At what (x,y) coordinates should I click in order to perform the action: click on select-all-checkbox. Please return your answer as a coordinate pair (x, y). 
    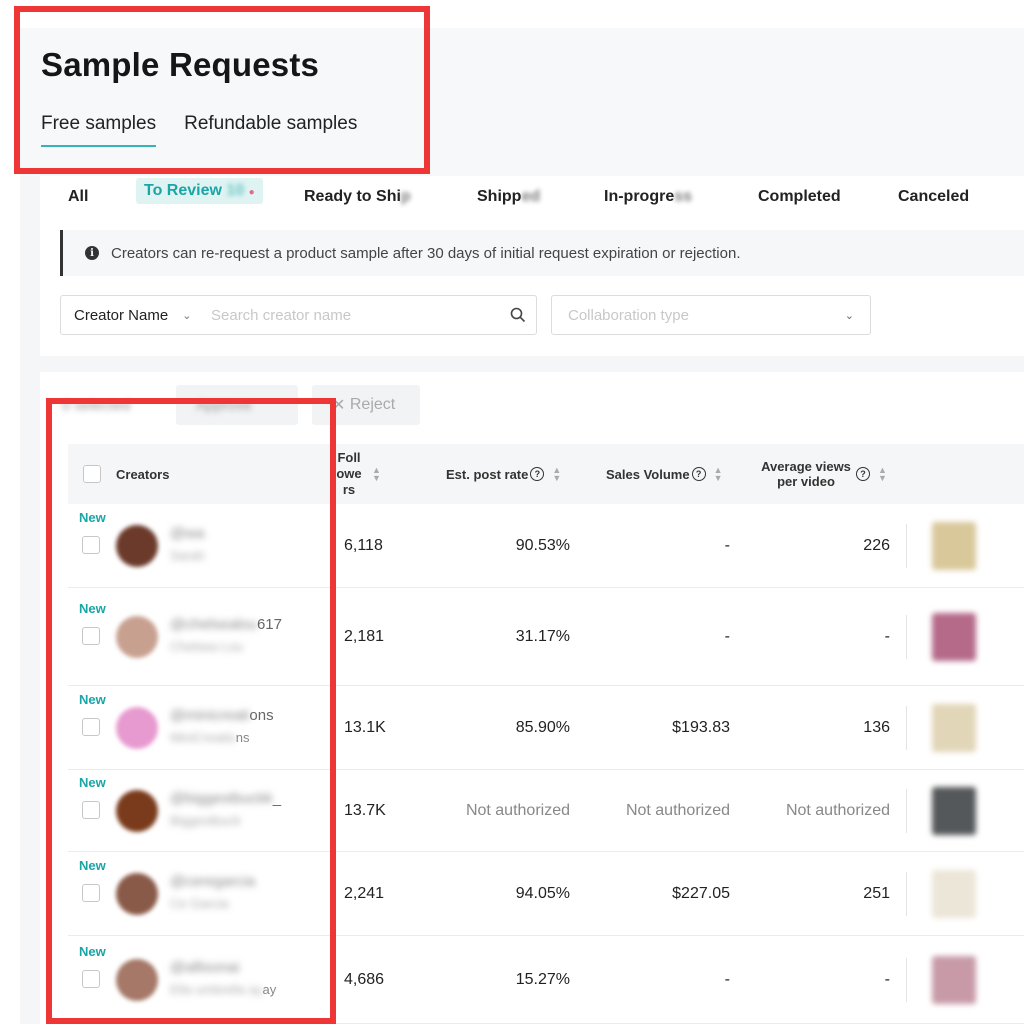
    Looking at the image, I should click on (92, 474).